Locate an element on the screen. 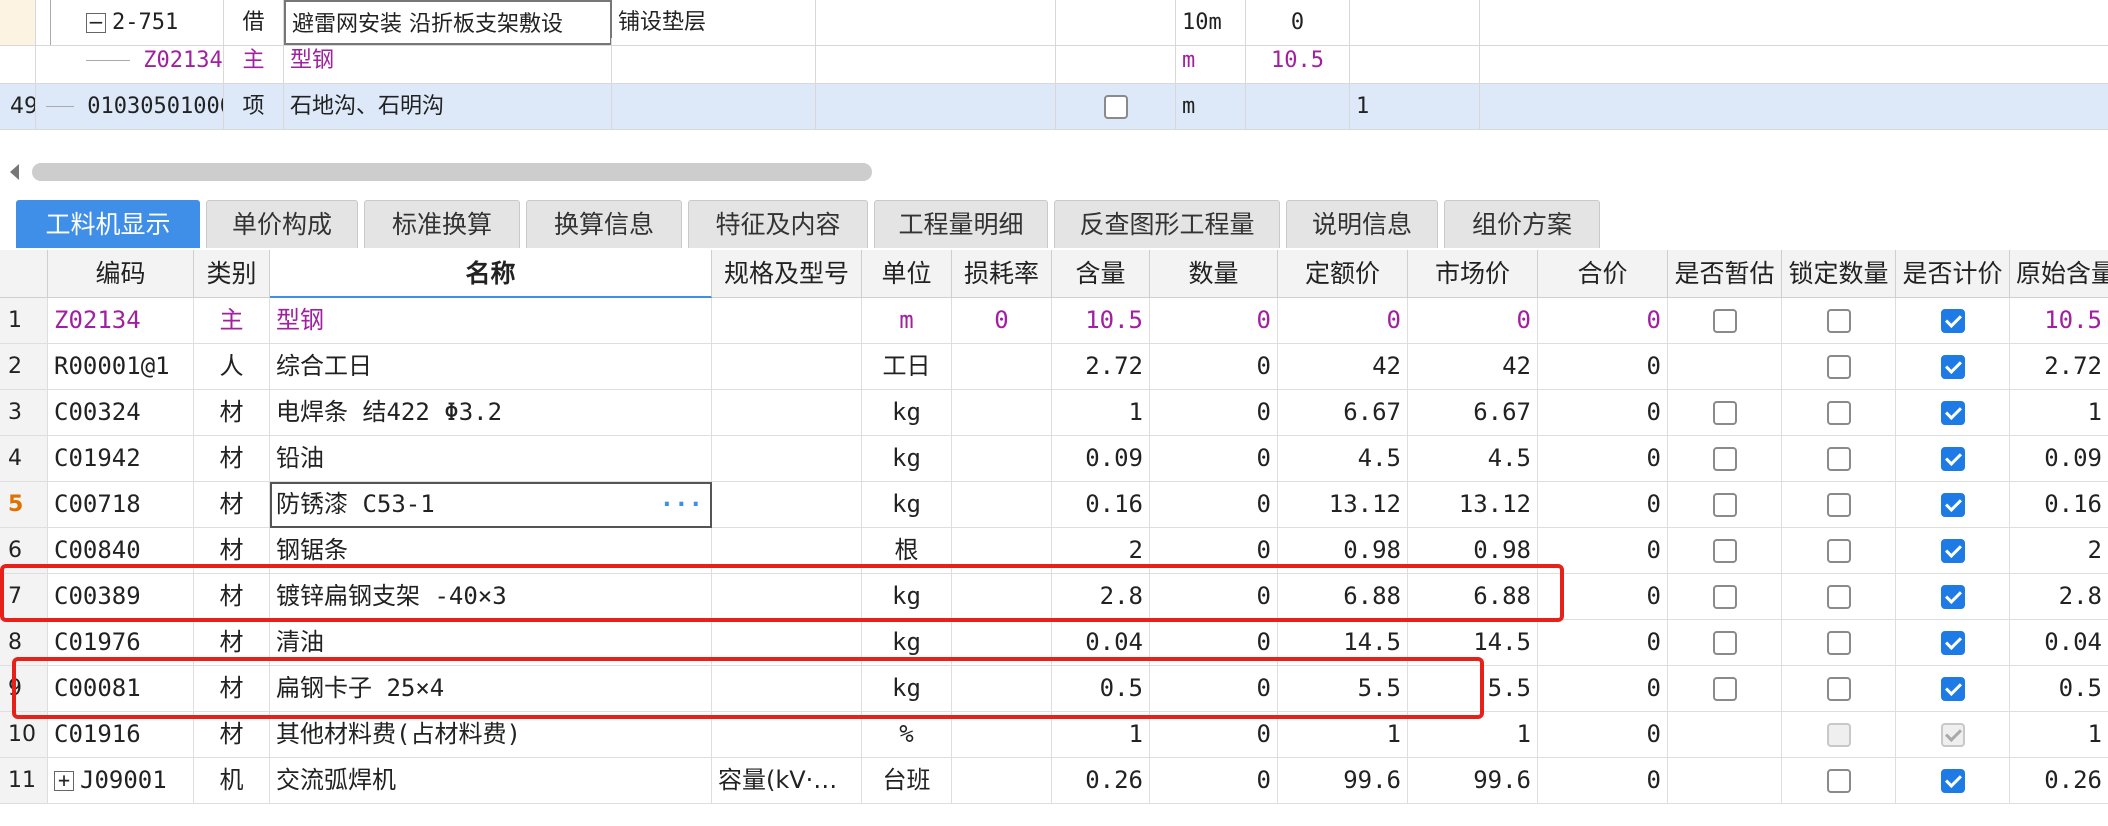 Image resolution: width=2108 pixels, height=826 pixels. cell-market: 0 is located at coordinates (1473, 320).